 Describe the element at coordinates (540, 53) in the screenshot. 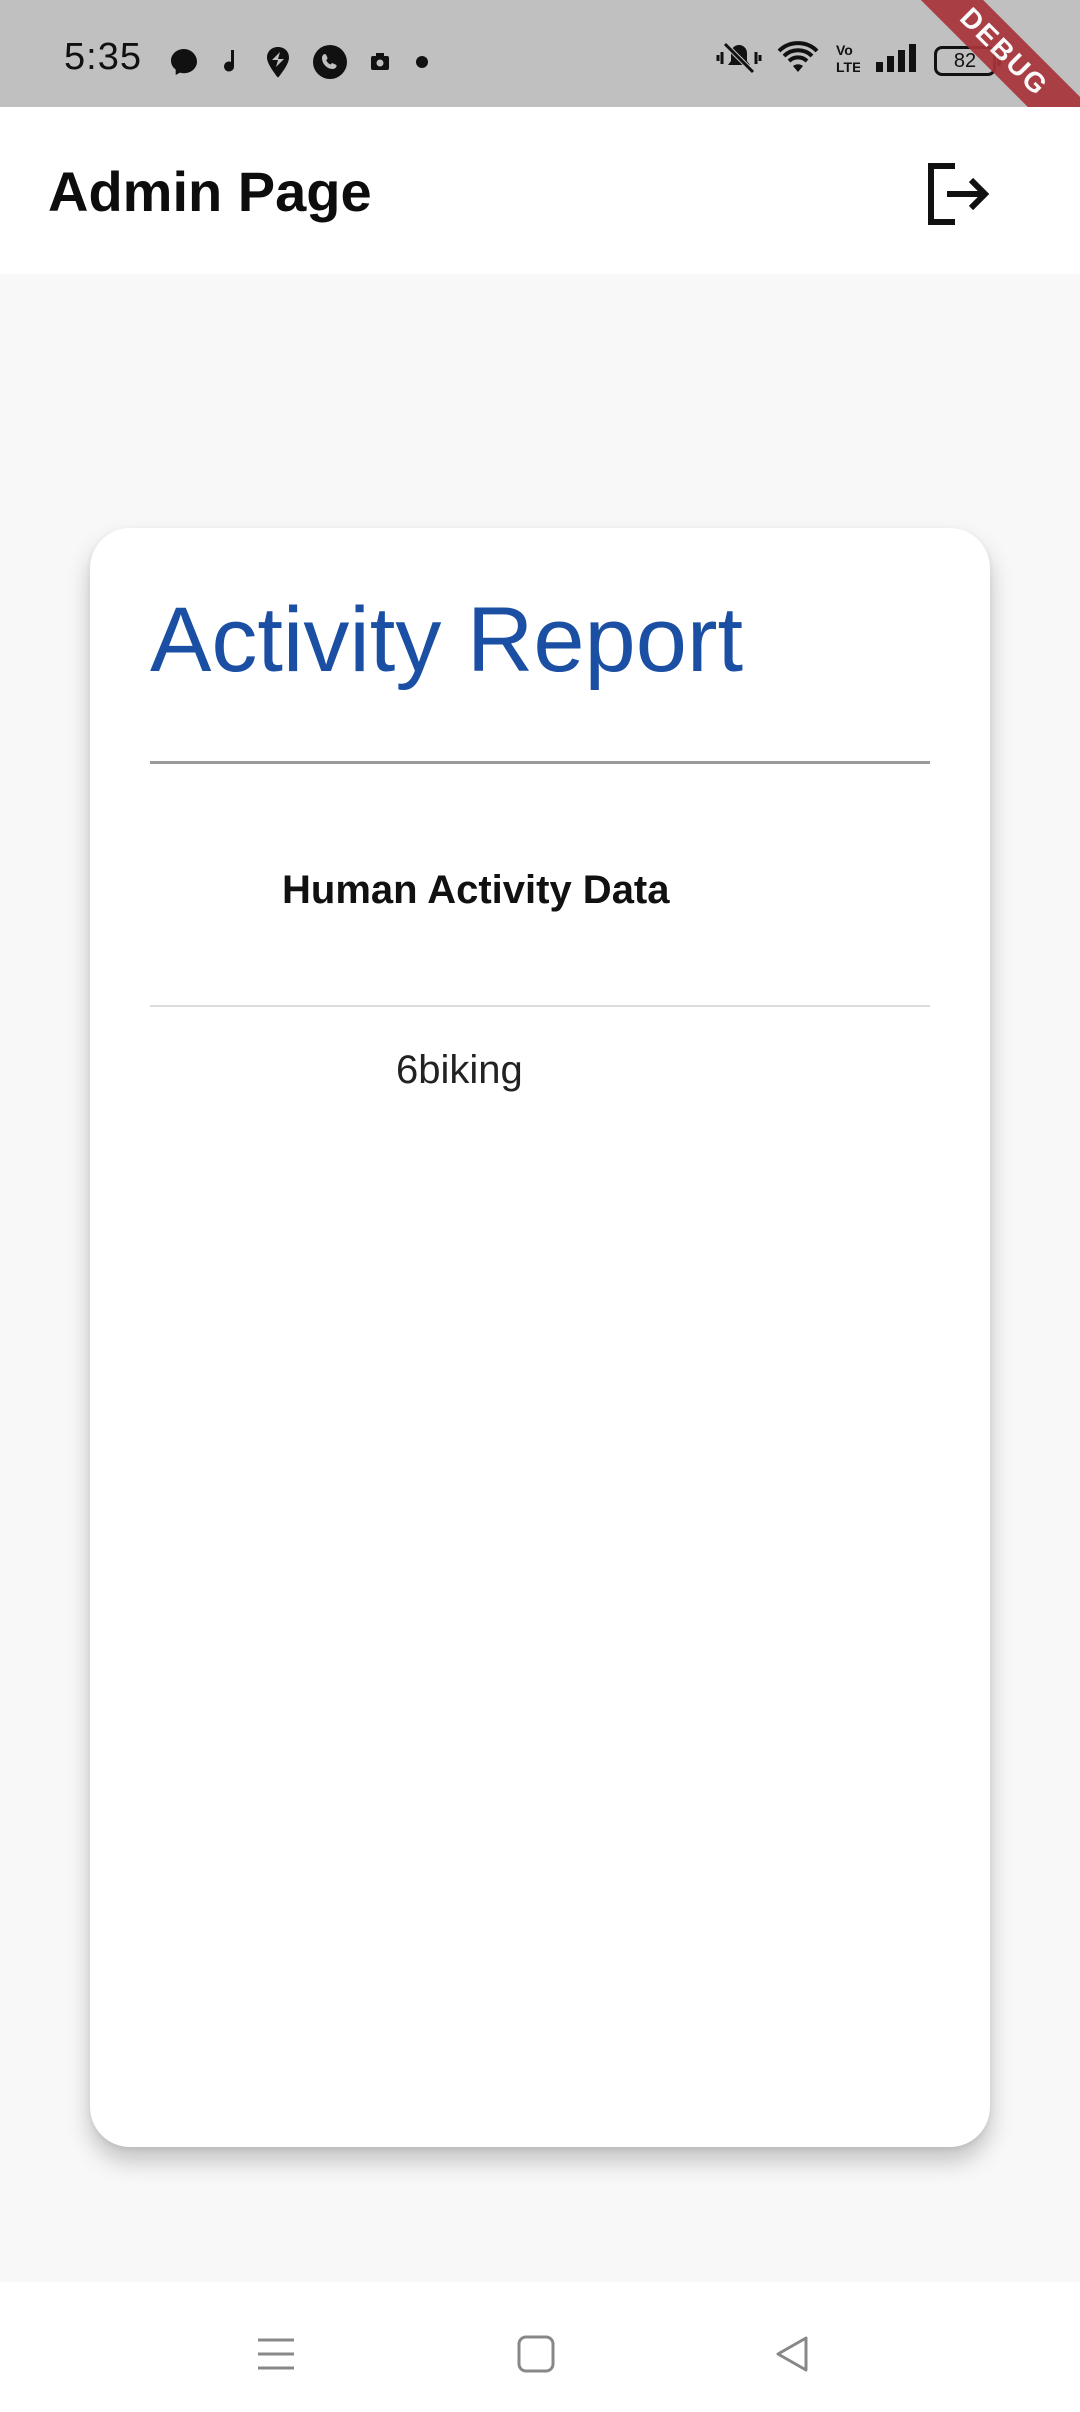

I see `status-bar: 5:35 Vo LTE 82 DEBUG` at that location.